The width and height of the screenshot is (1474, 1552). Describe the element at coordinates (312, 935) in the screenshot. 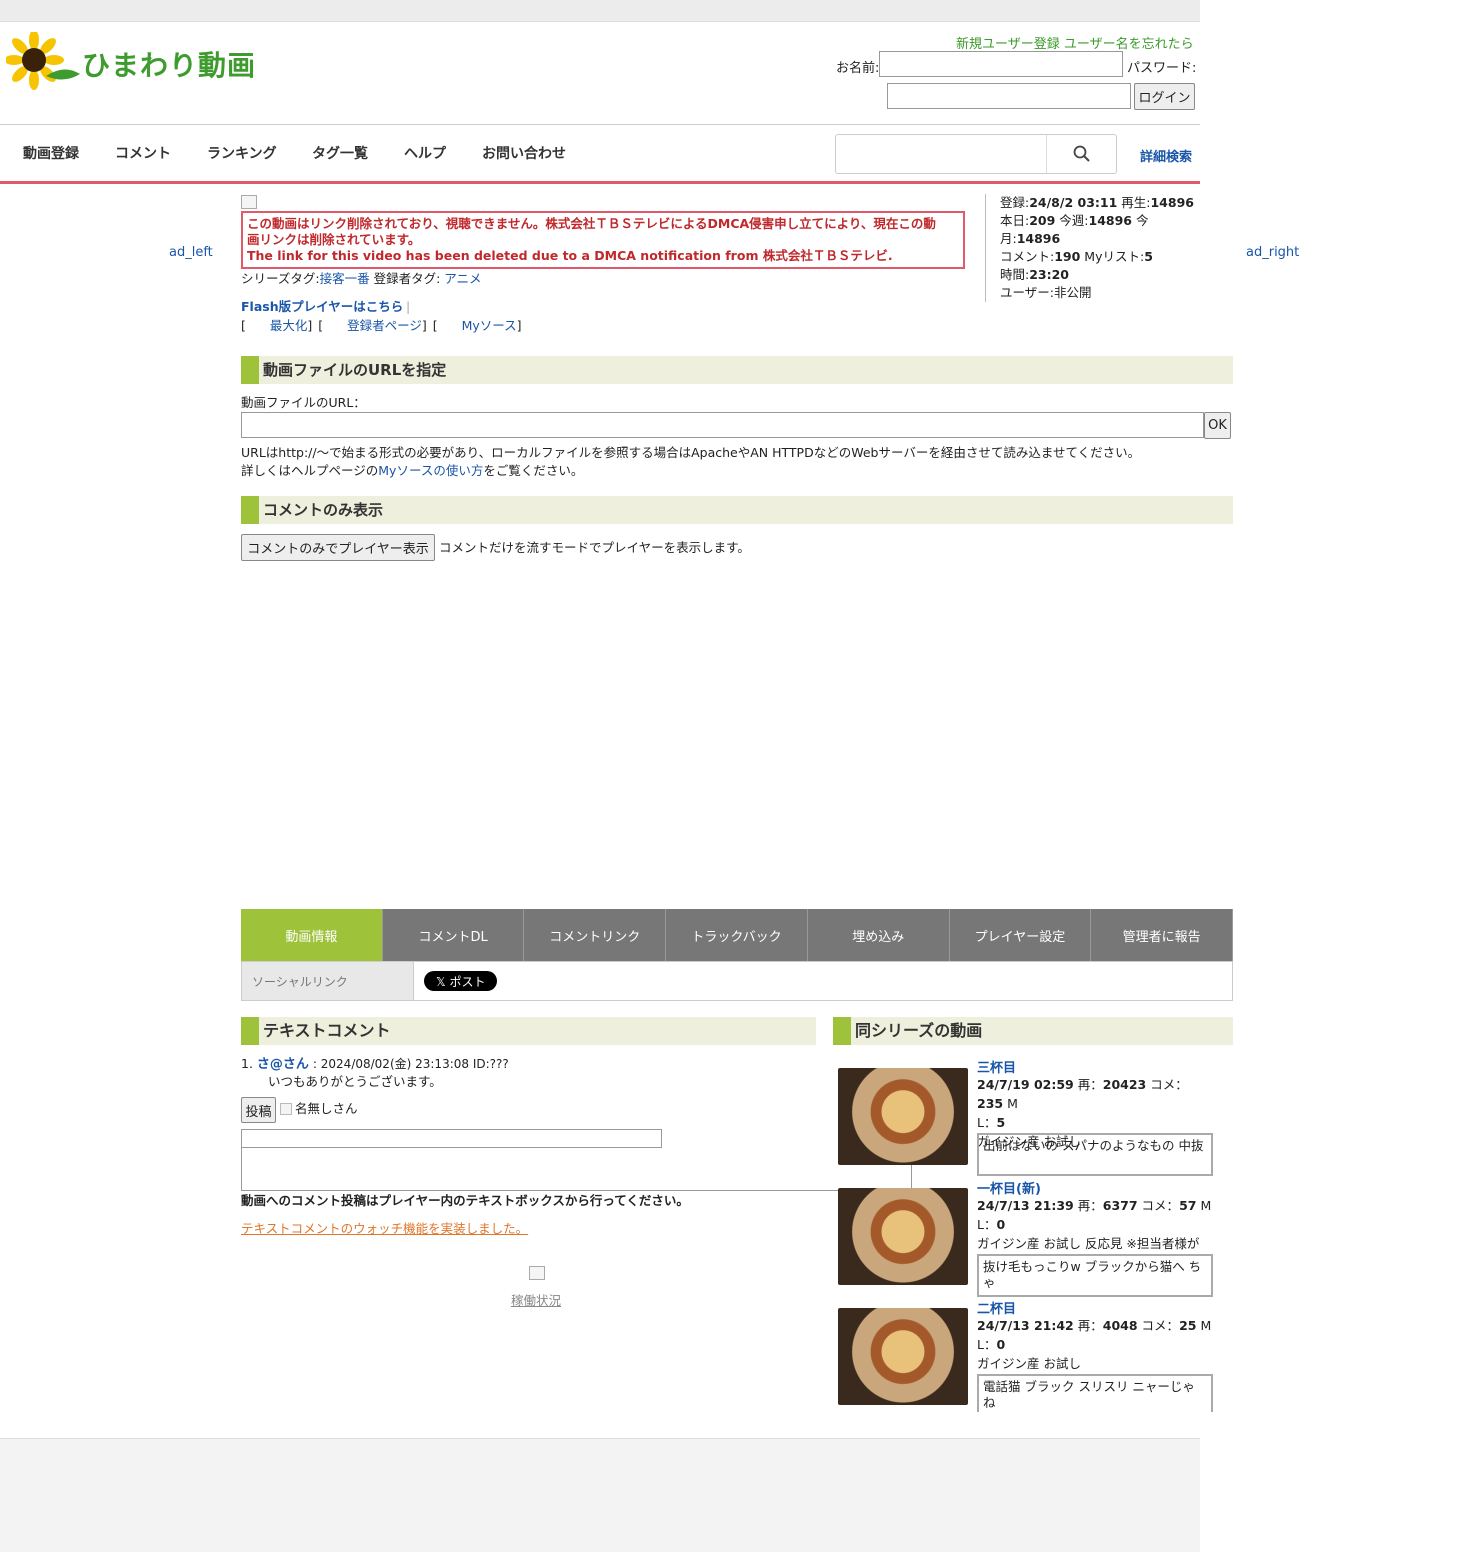

I see `tab-video-info: 動画情報` at that location.